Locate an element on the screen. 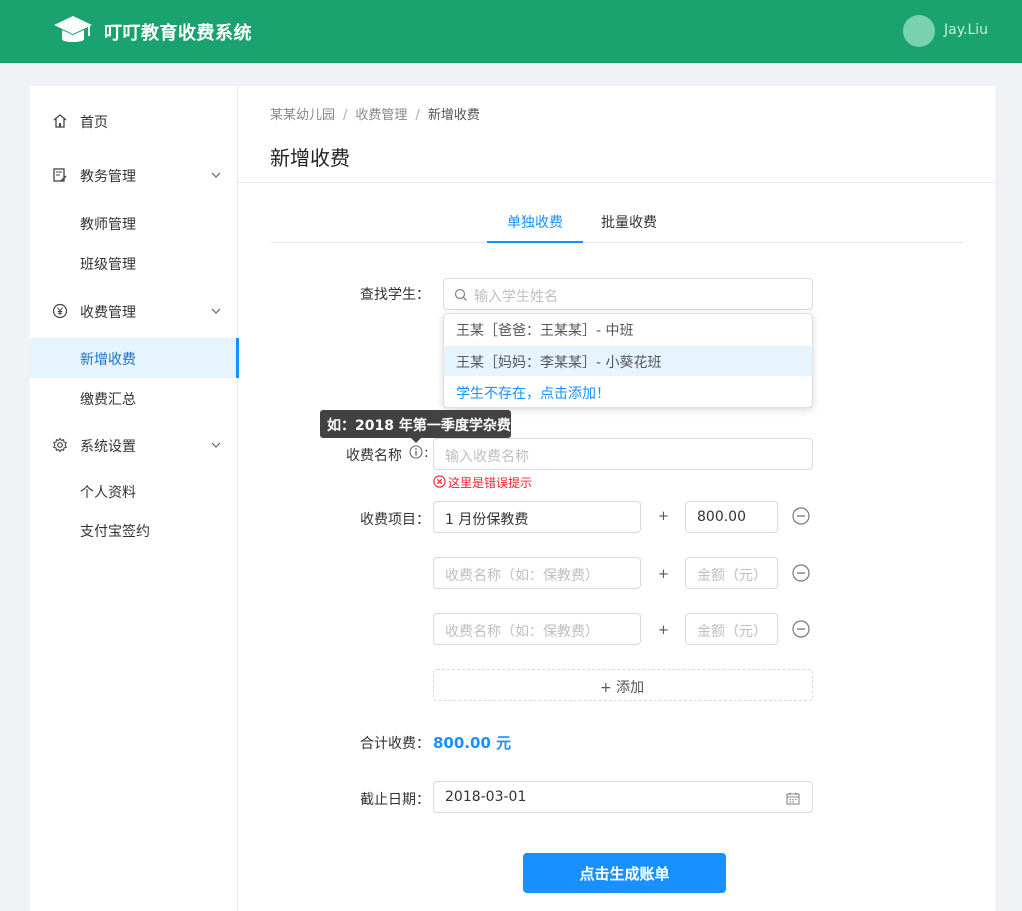 The width and height of the screenshot is (1022, 911). fee-name-tooltip: 如：2018 年第一季度学杂费 is located at coordinates (415, 424).